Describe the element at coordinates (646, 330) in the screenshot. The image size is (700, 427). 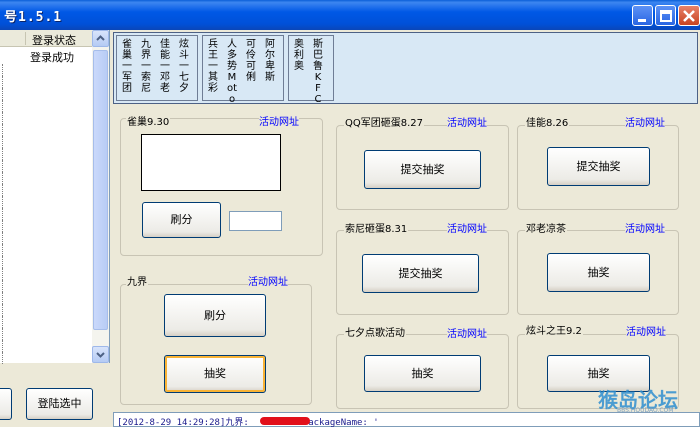
I see `activity-link-xuandou: 活动网址` at that location.